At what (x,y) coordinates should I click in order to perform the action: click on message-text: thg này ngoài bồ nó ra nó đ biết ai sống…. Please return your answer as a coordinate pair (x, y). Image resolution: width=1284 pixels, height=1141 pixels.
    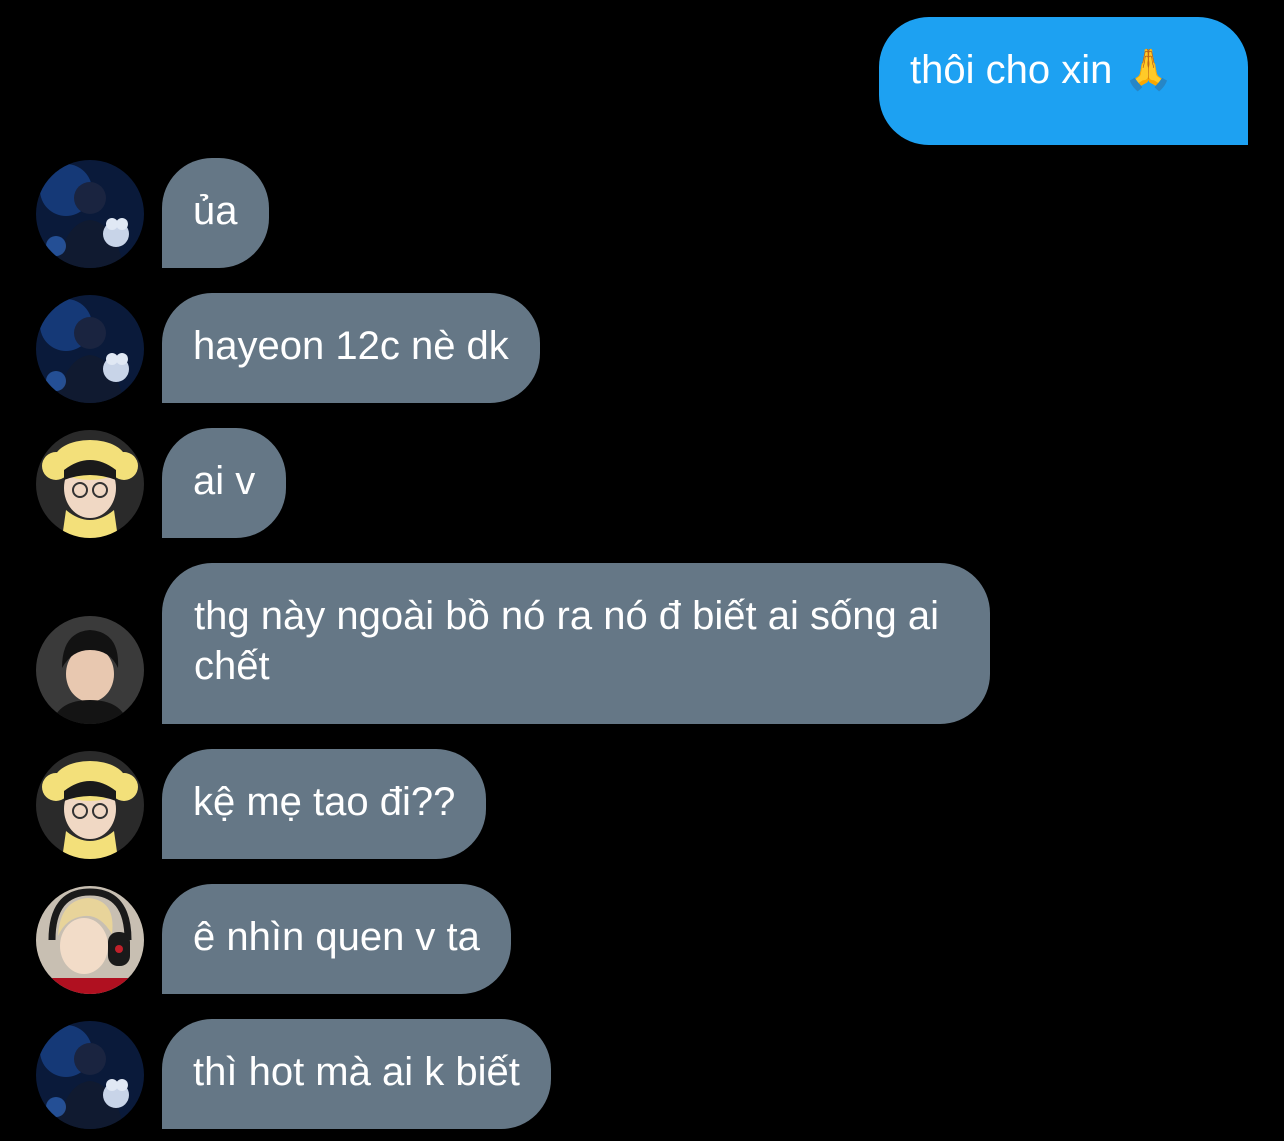
    Looking at the image, I should click on (566, 641).